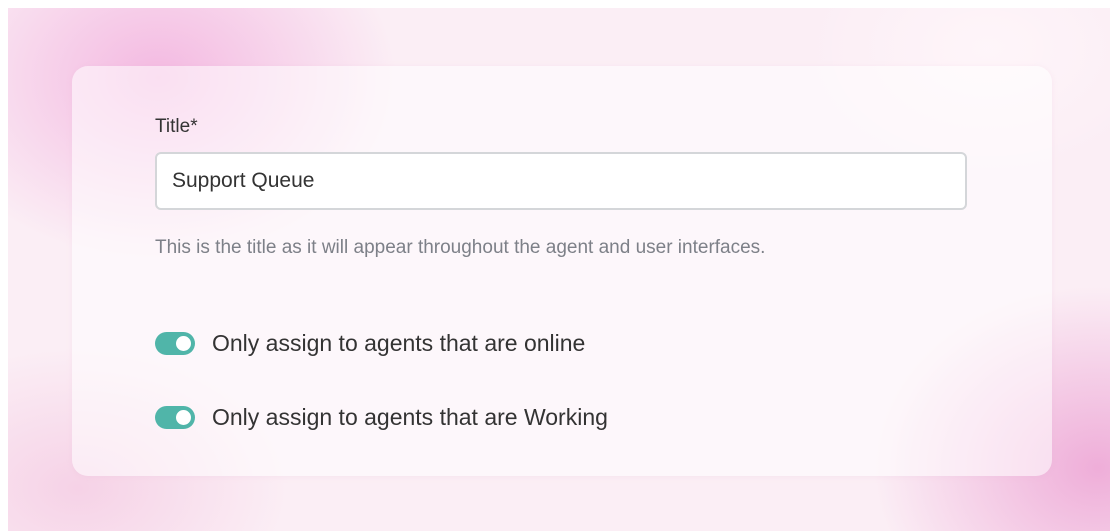  I want to click on online-agents-toggle, so click(175, 343).